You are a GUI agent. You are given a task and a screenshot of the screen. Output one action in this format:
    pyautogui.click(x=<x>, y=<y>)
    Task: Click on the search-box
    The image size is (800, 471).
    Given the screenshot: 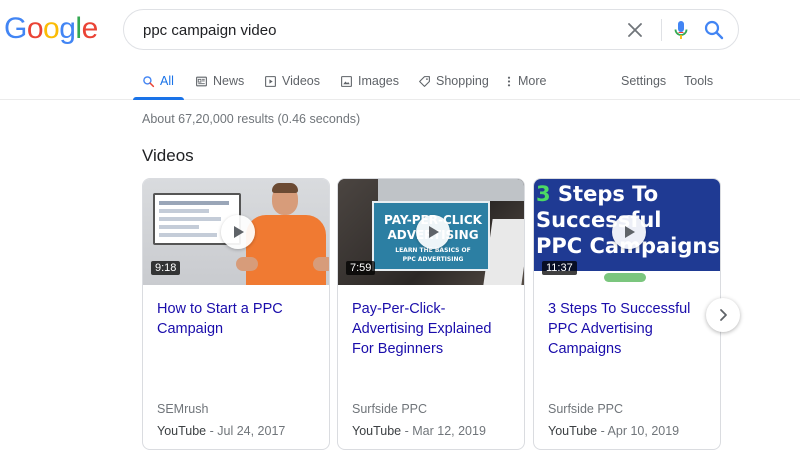 What is the action you would take?
    pyautogui.click(x=431, y=29)
    